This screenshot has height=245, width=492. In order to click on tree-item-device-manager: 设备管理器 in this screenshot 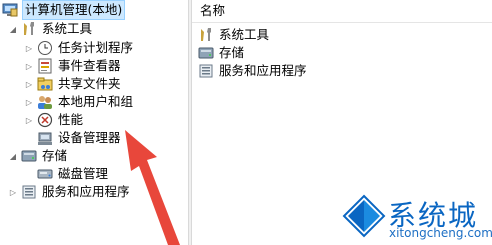, I will do `click(79, 138)`.